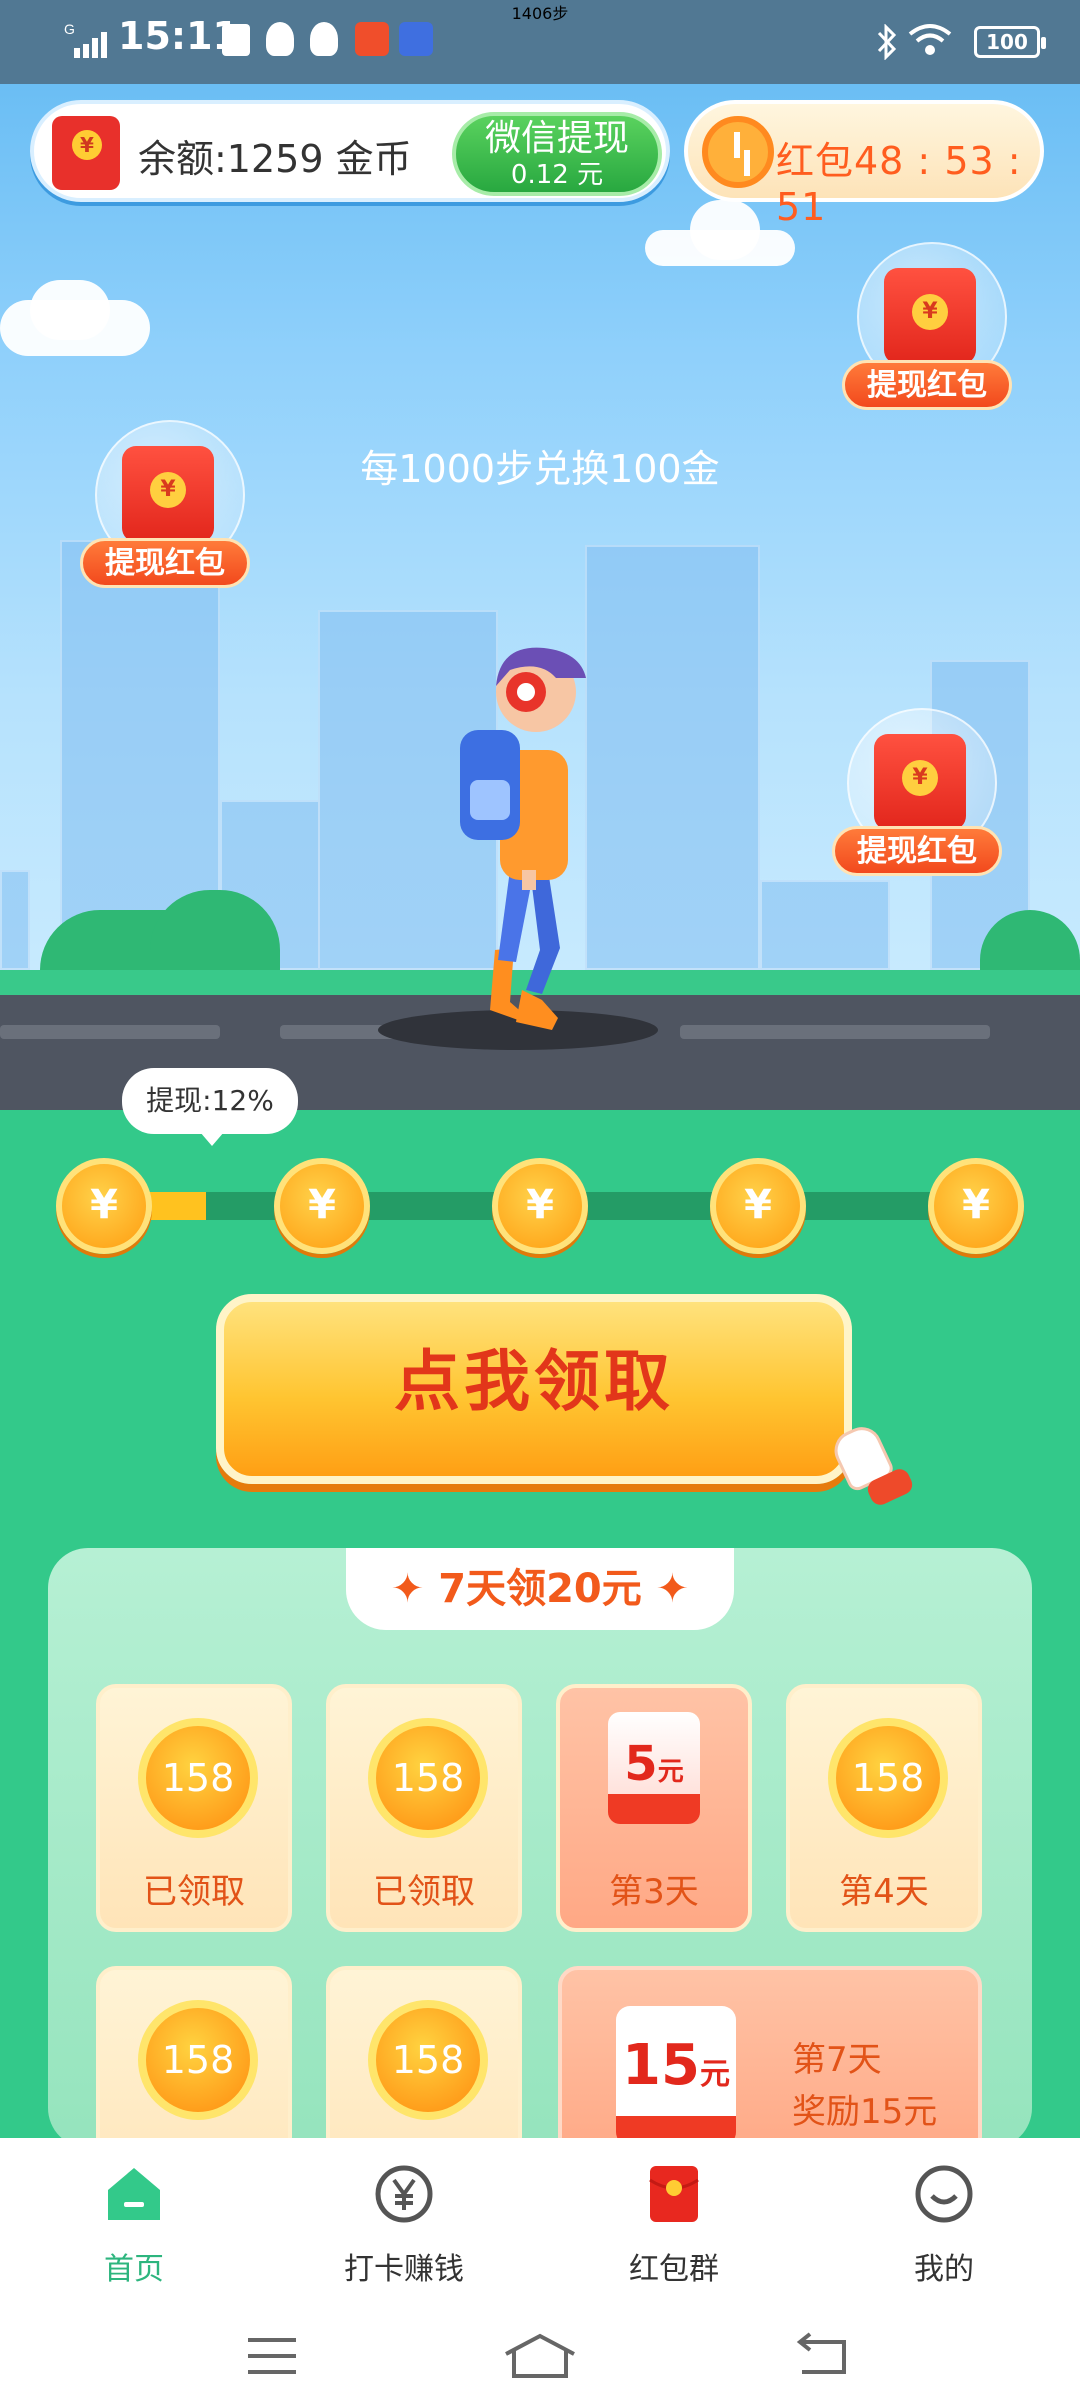 The height and width of the screenshot is (2408, 1080). I want to click on app-icon, so click(372, 39).